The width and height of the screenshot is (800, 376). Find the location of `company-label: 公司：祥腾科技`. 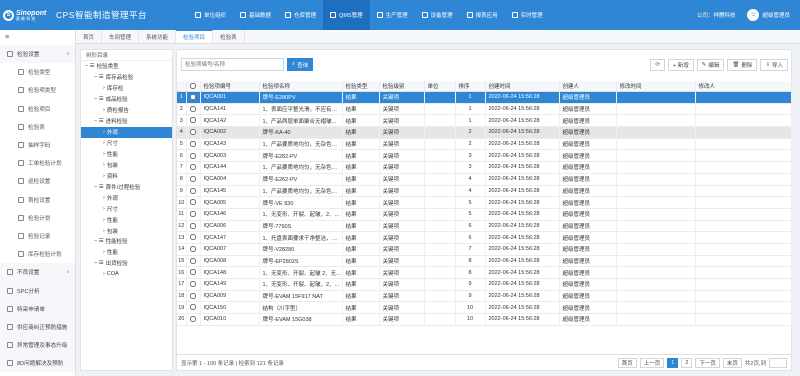

company-label: 公司：祥腾科技 is located at coordinates (716, 15).